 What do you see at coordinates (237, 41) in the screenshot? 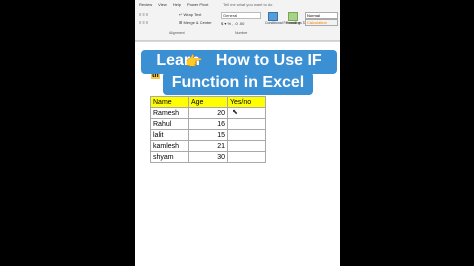
I see `formula-bar-divider` at bounding box center [237, 41].